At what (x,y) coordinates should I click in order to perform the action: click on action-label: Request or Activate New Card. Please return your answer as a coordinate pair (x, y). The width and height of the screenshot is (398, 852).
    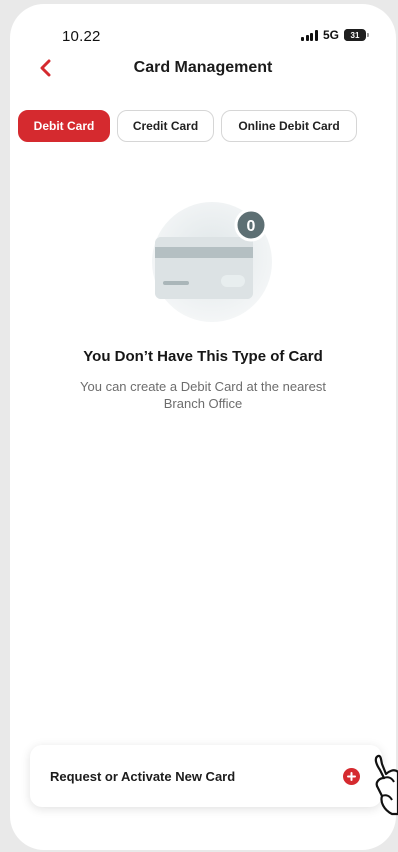
    Looking at the image, I should click on (143, 776).